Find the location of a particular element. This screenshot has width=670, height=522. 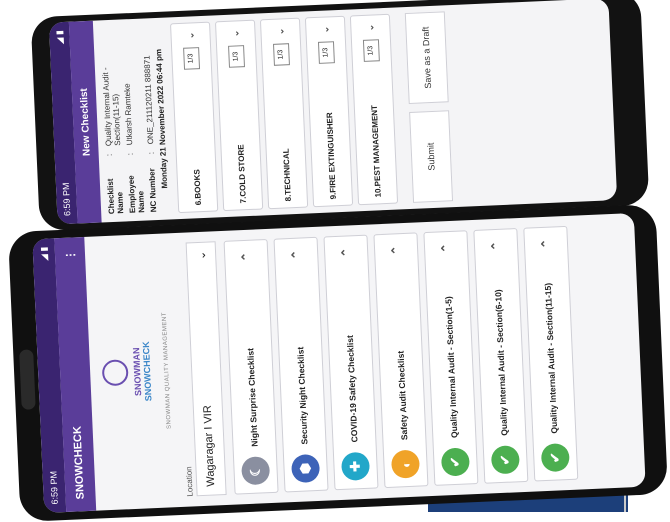

checklist-item-label: Quality Internal Audit - Section(6-10) is located at coordinates (501, 363).